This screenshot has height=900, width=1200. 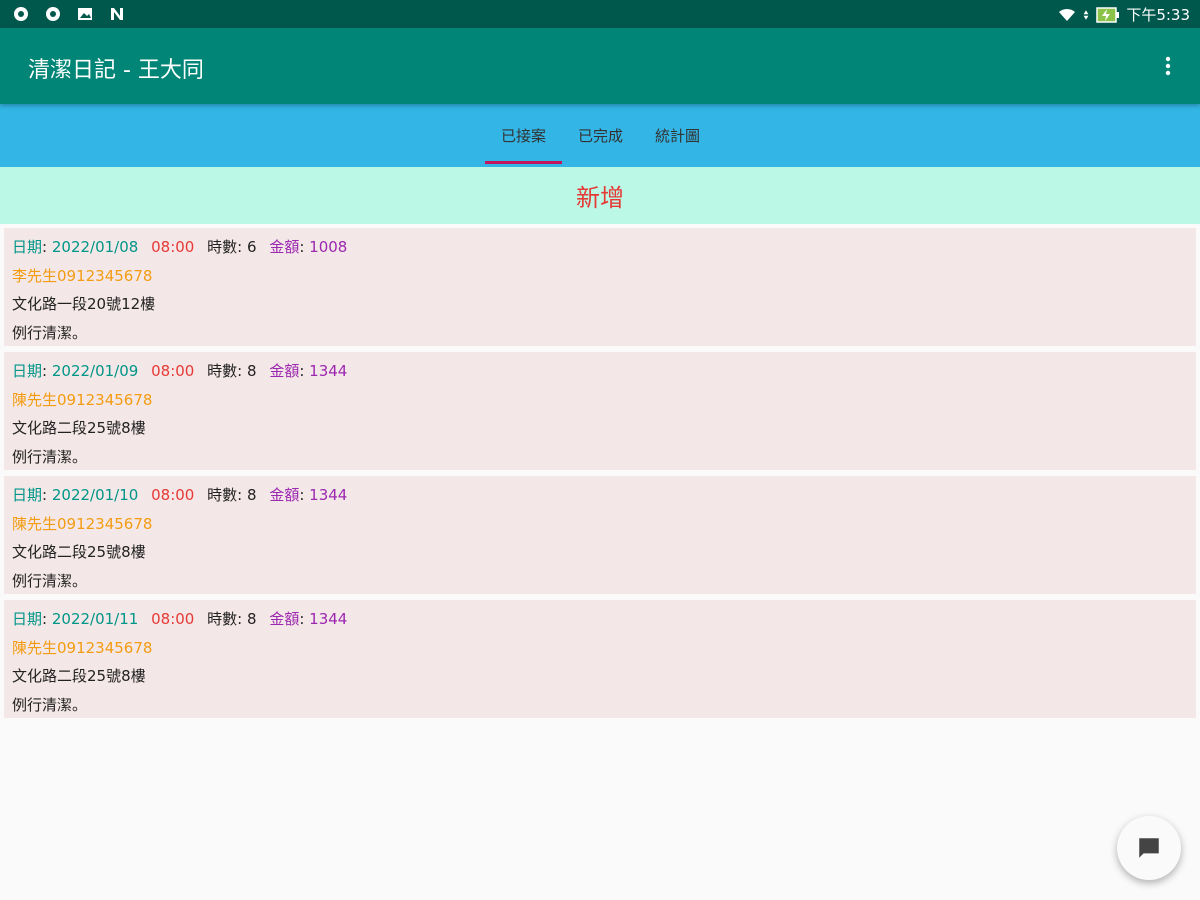 What do you see at coordinates (95, 247) in the screenshot?
I see `date-value: 2022/01/08` at bounding box center [95, 247].